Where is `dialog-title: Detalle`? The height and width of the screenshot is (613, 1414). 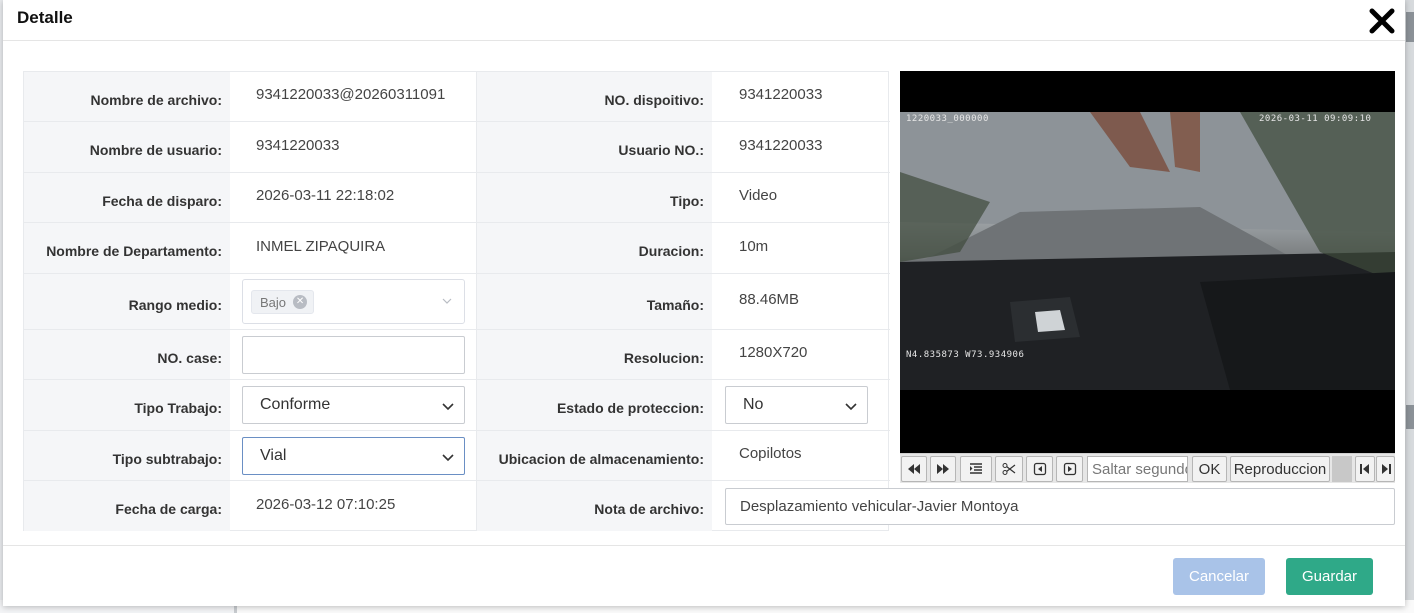 dialog-title: Detalle is located at coordinates (45, 17).